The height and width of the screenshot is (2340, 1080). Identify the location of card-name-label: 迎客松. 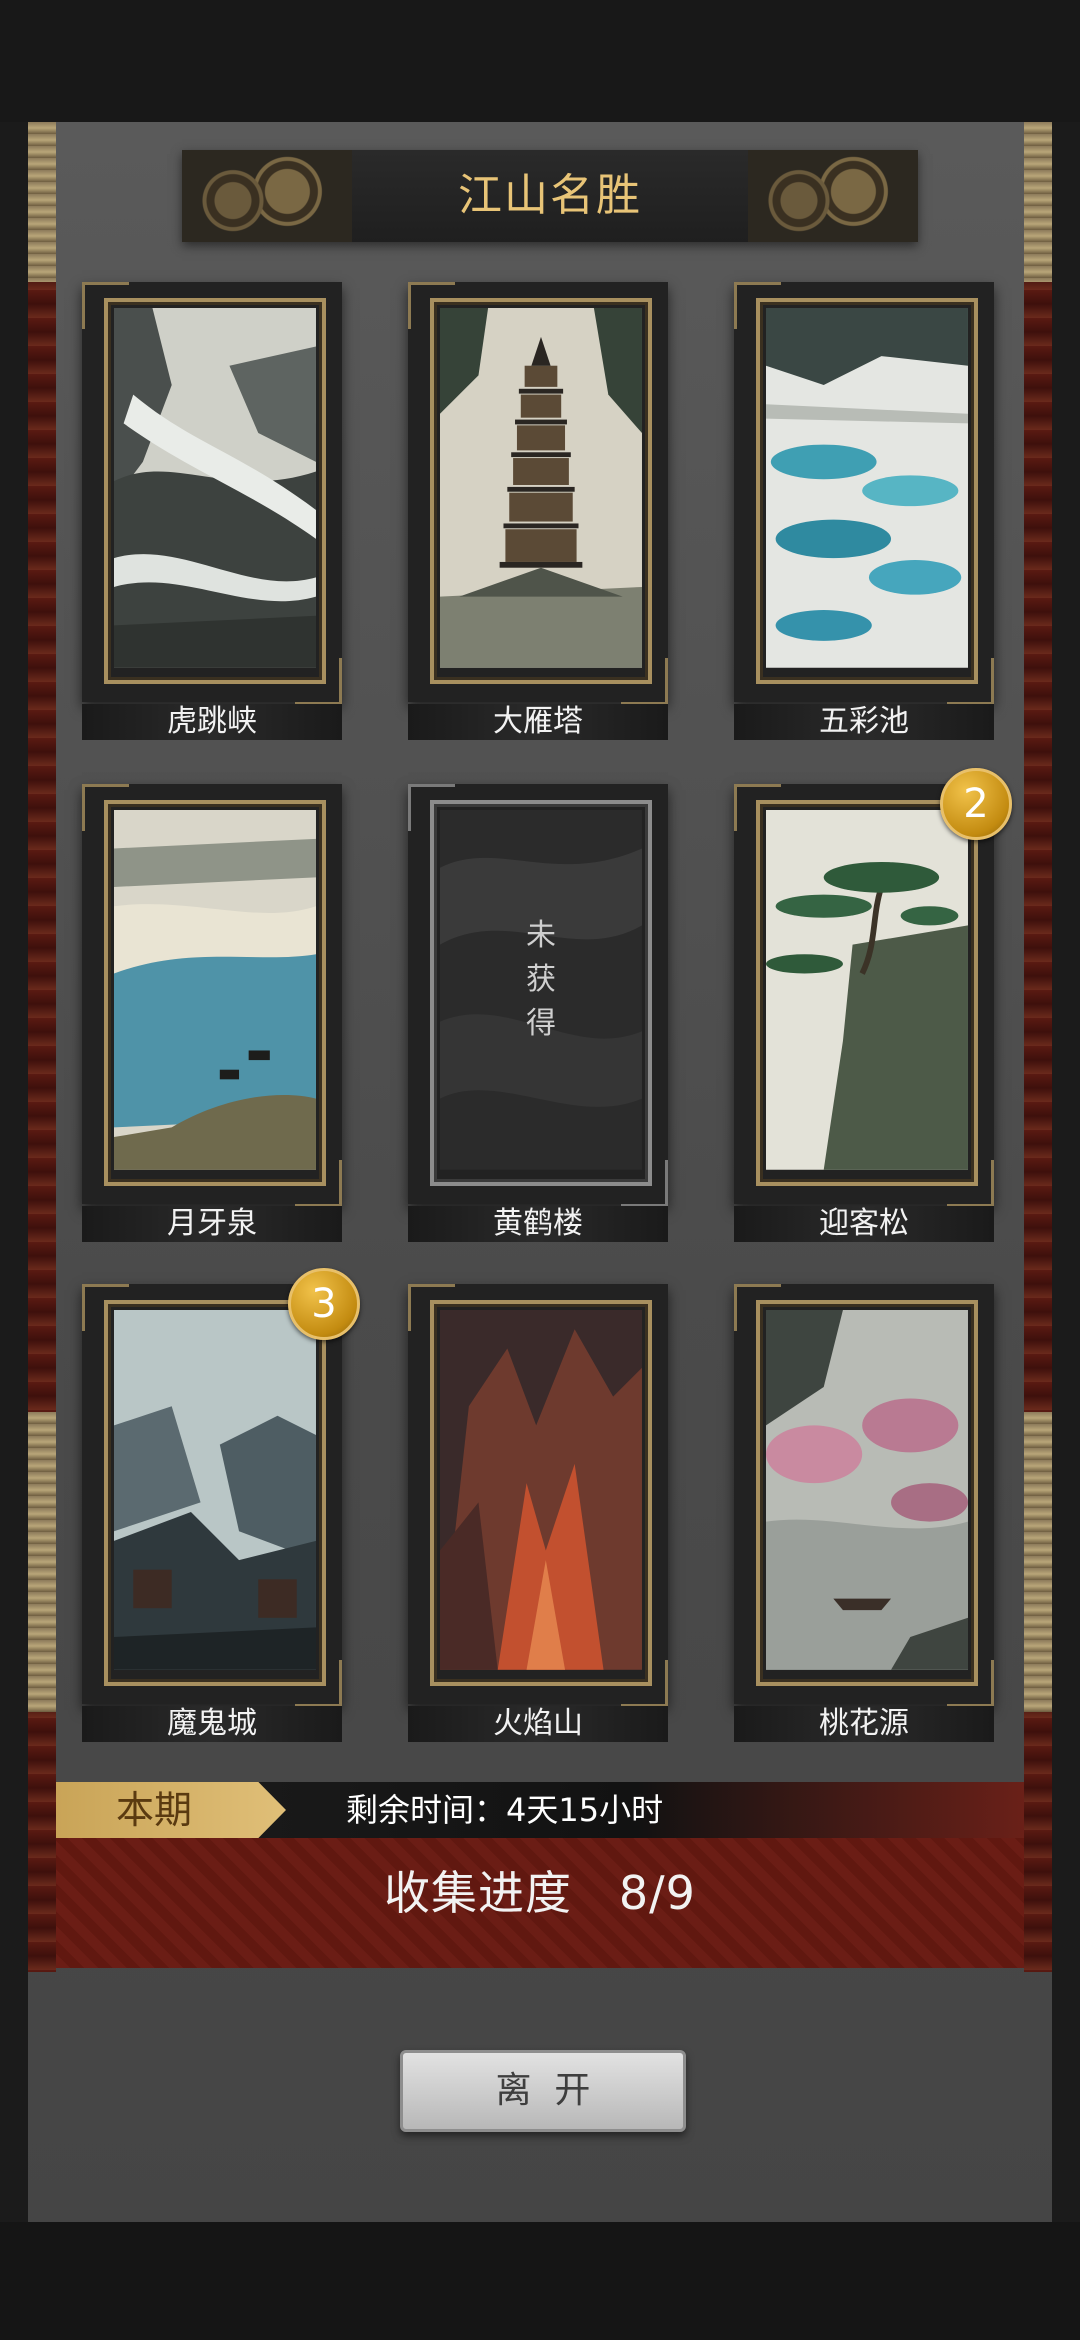
(864, 1224).